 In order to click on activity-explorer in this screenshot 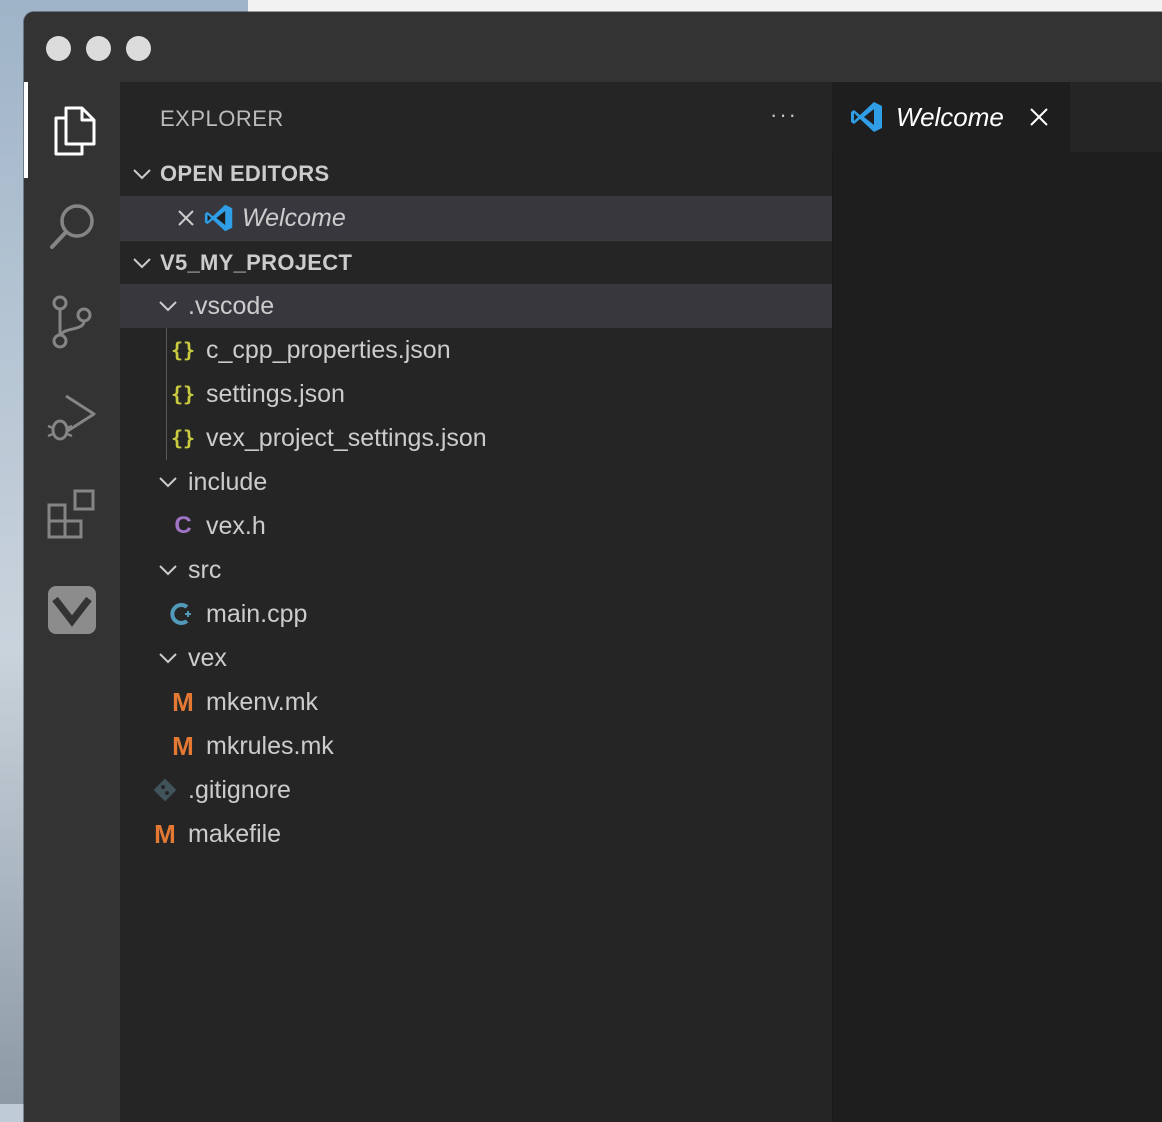, I will do `click(72, 130)`.